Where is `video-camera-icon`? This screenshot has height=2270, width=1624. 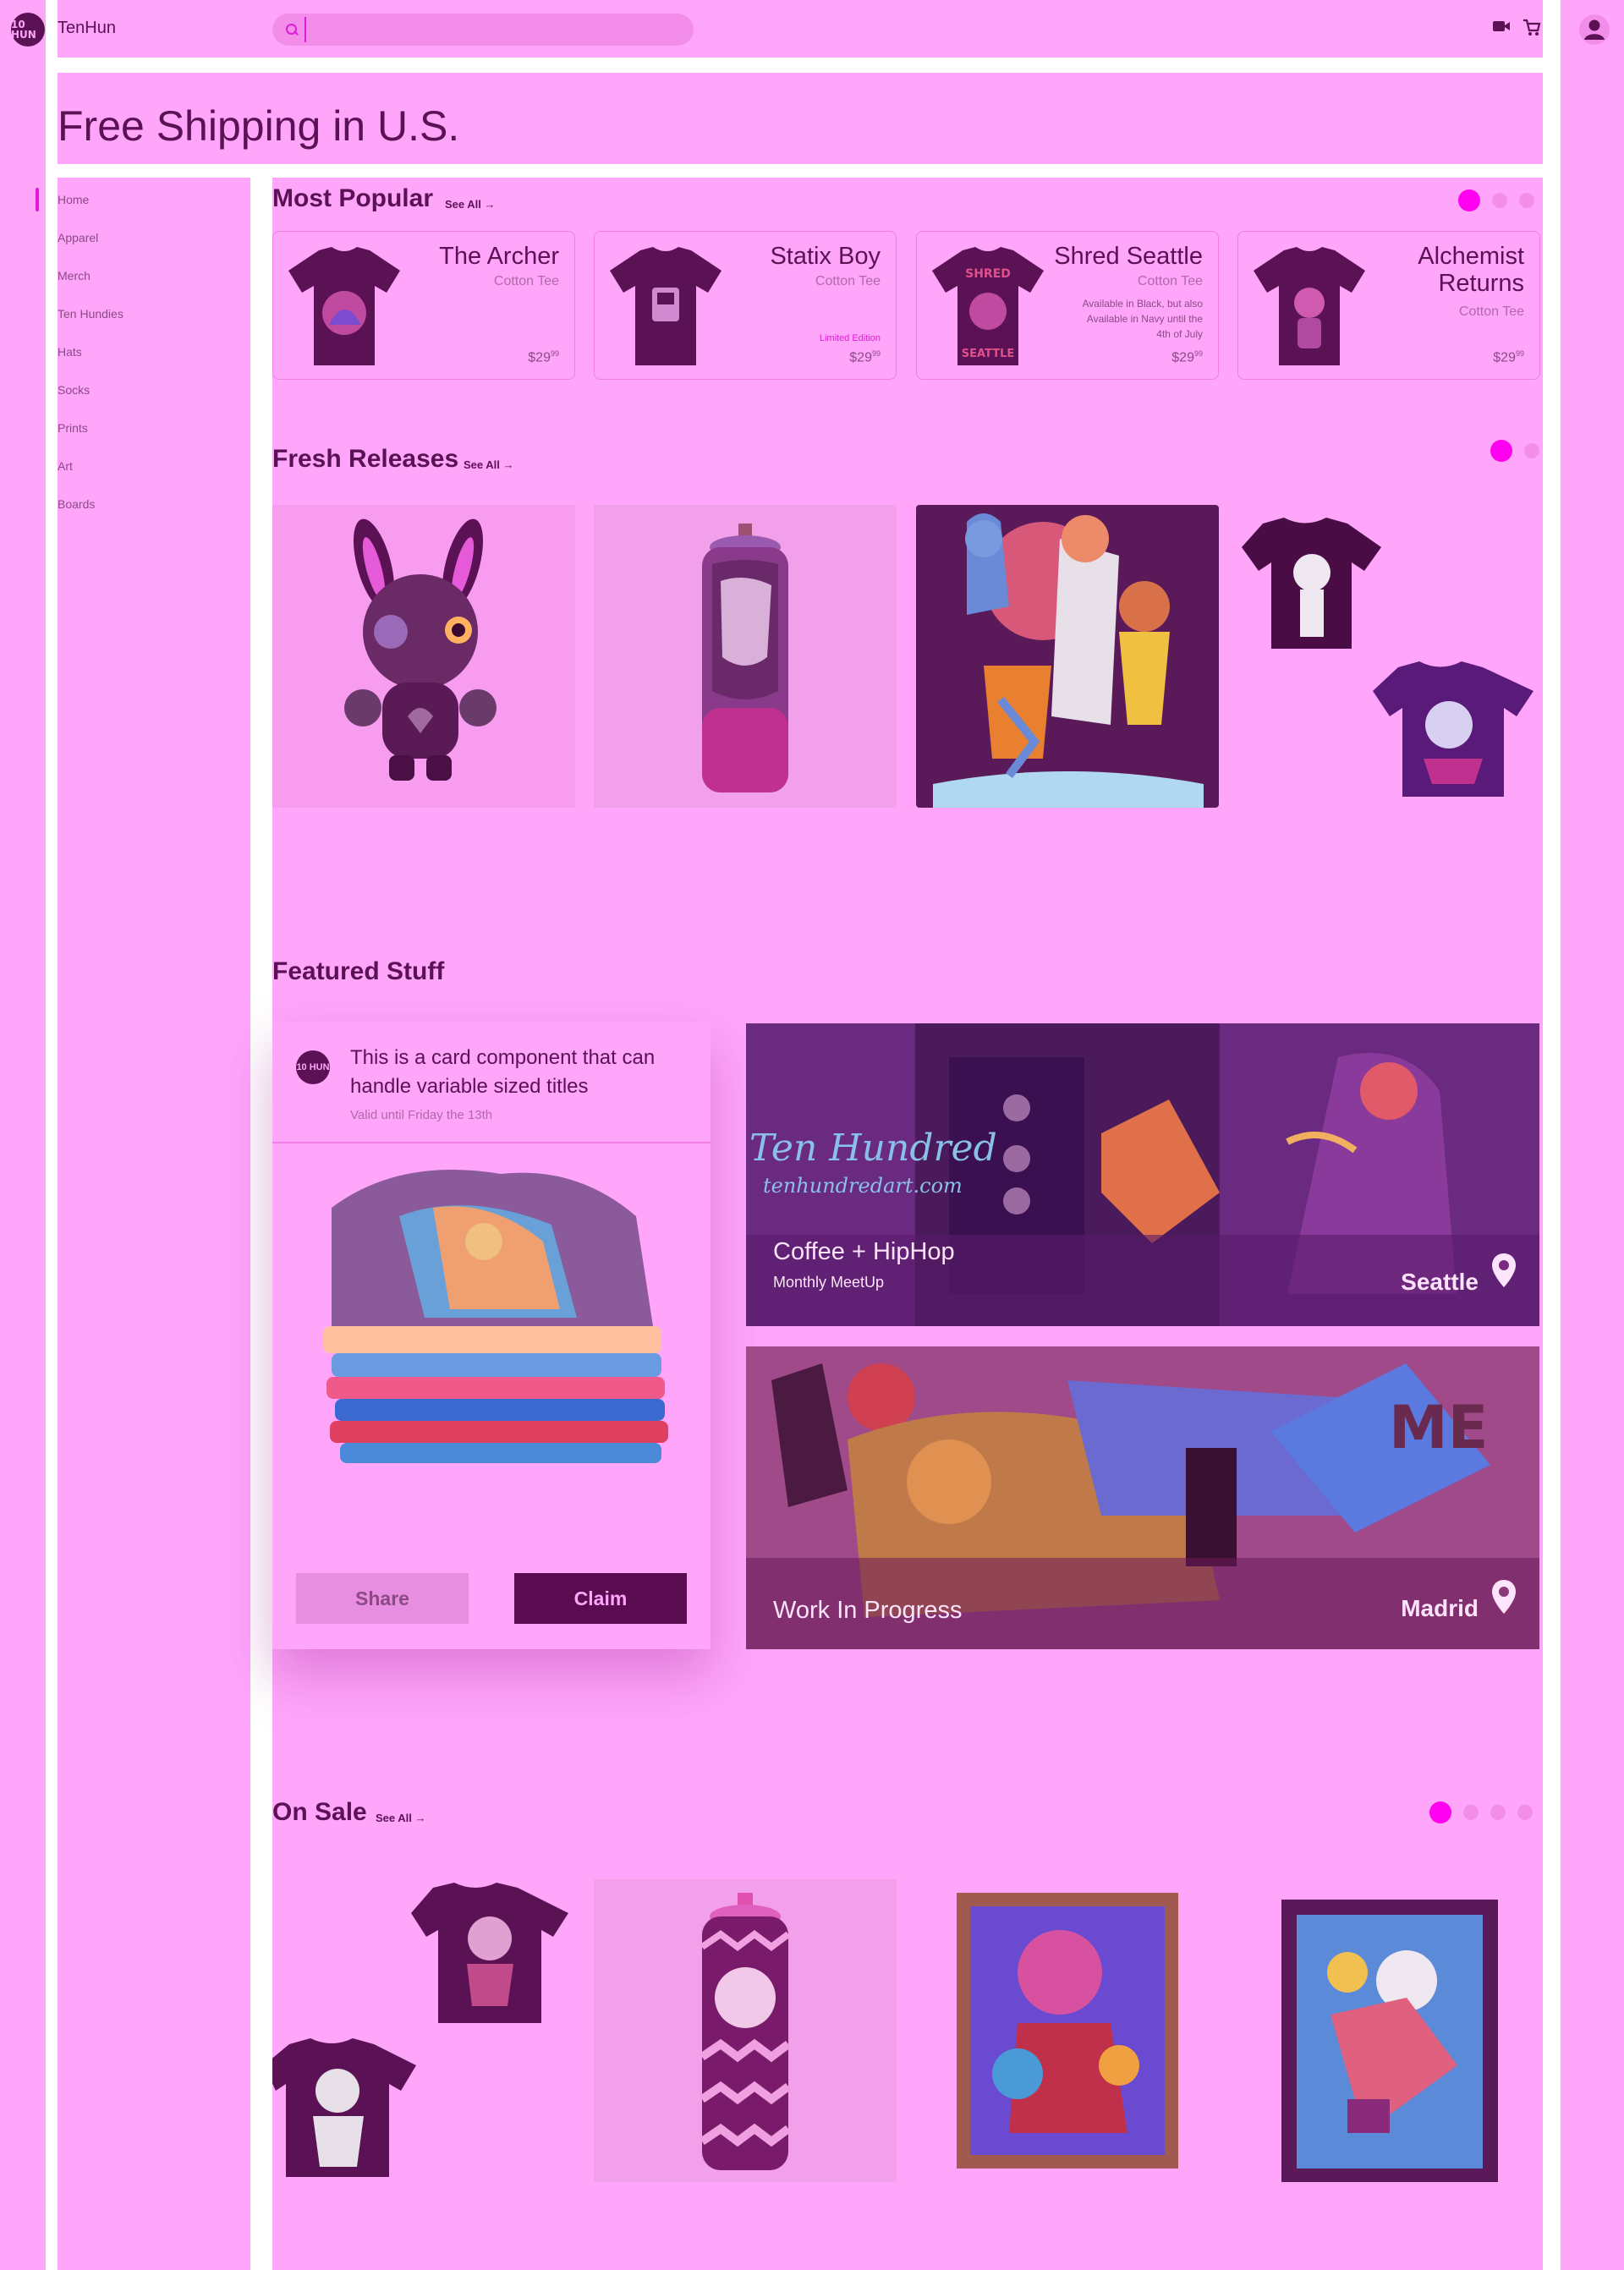
video-camera-icon is located at coordinates (1502, 27).